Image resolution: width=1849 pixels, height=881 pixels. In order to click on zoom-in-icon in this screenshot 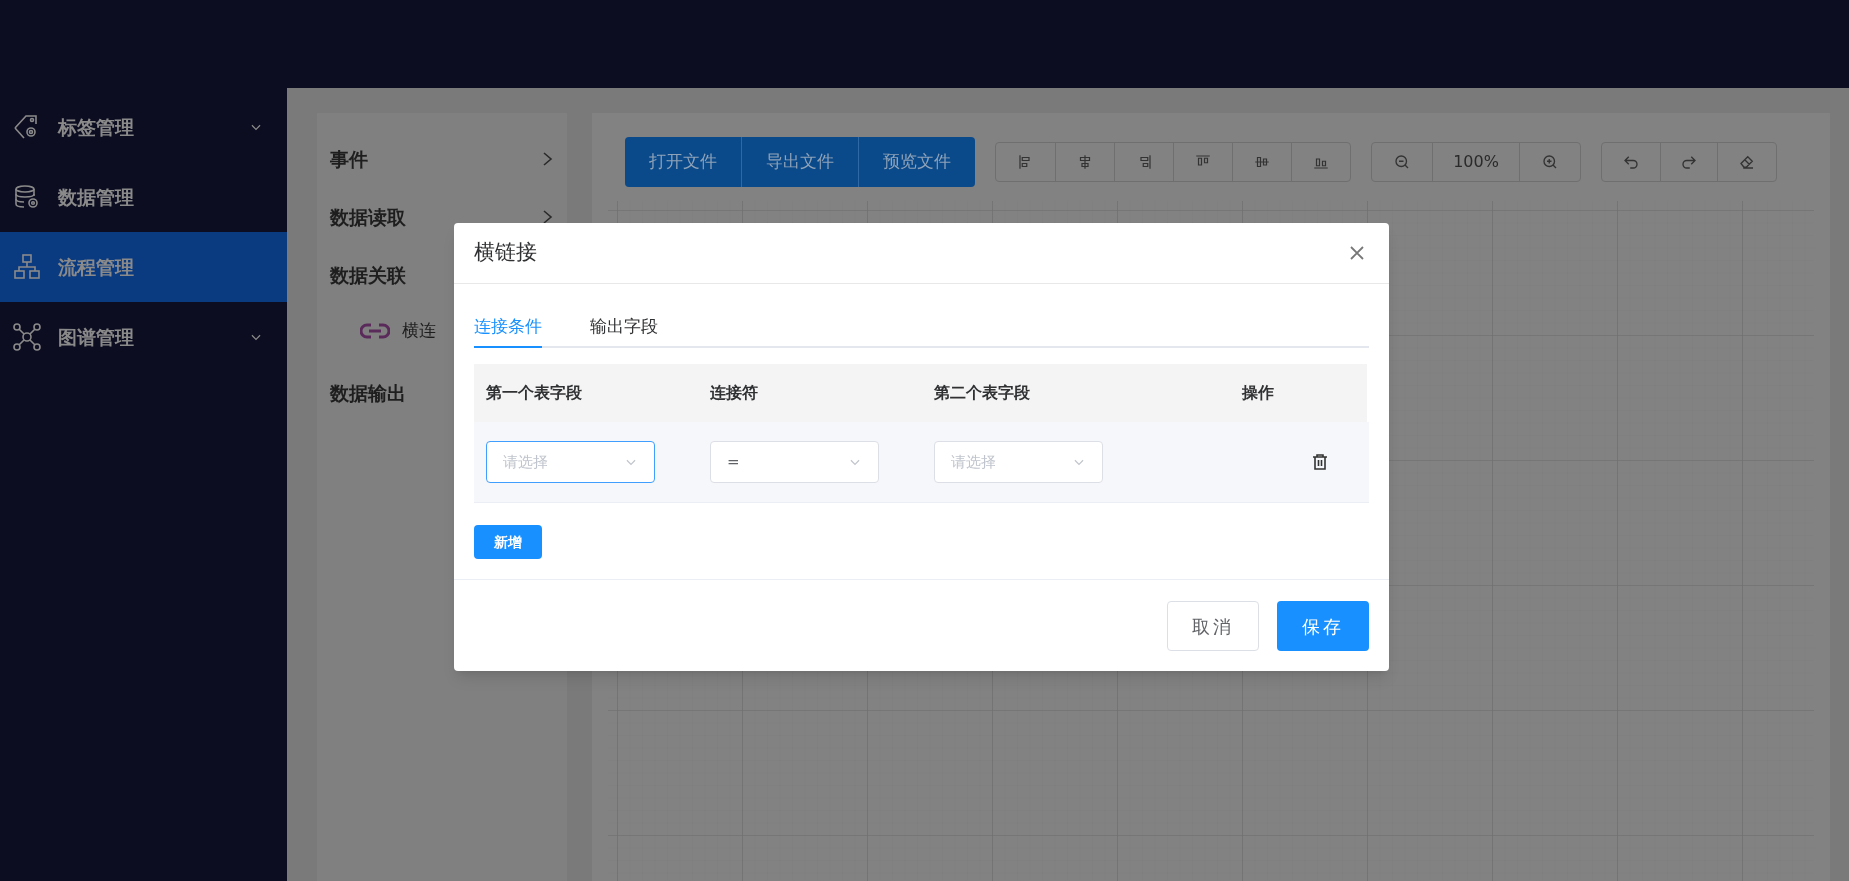, I will do `click(1550, 162)`.